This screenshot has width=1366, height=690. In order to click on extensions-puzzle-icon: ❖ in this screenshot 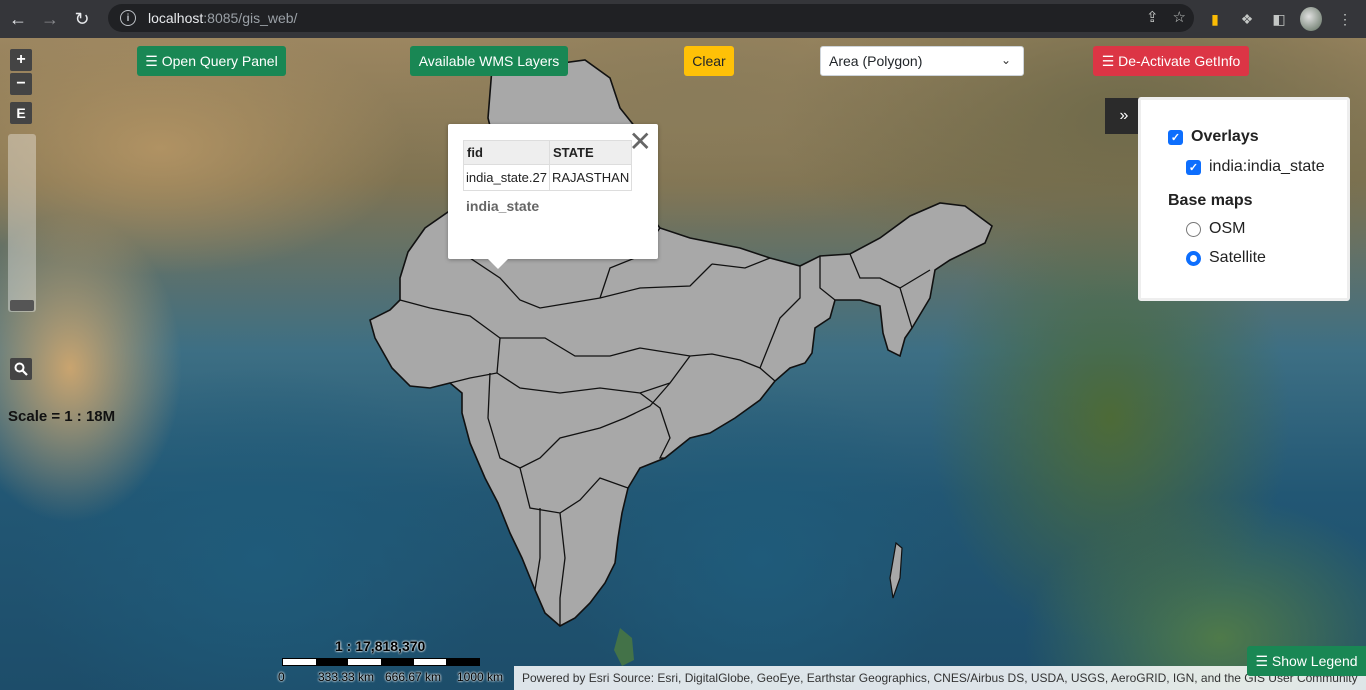, I will do `click(1247, 19)`.